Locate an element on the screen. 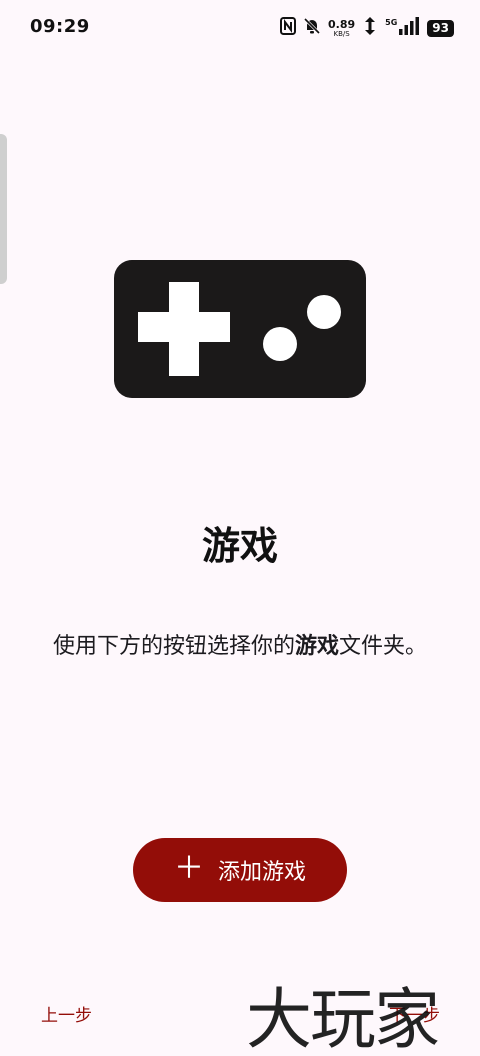 Image resolution: width=480 pixels, height=1056 pixels. add-game-button: ＋ 添加游戏 is located at coordinates (240, 870).